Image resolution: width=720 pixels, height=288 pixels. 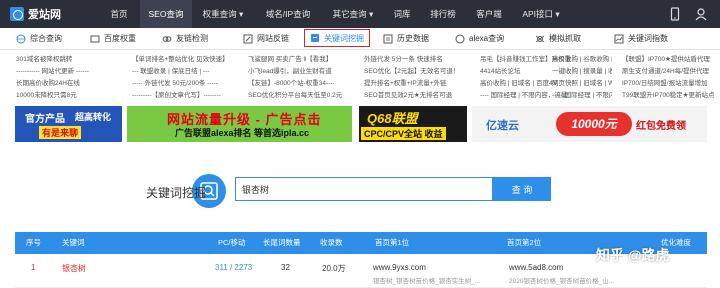 I want to click on tool-label: 模拟抓取, so click(x=565, y=38).